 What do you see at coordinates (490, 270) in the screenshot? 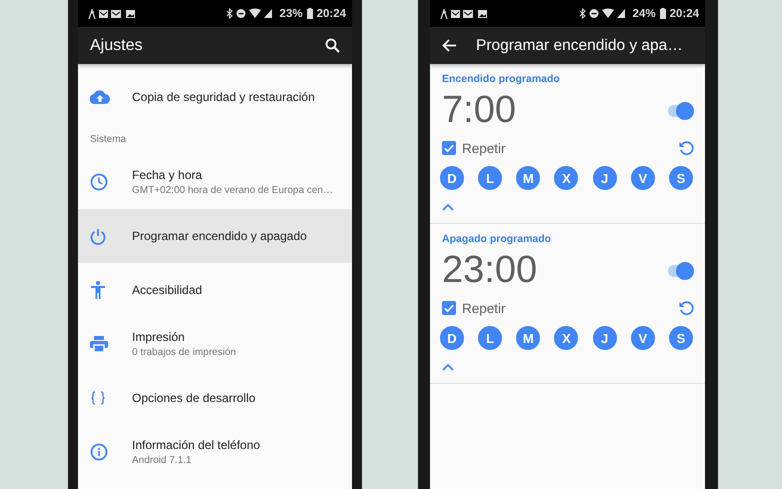
I see `time-value: 23:00` at bounding box center [490, 270].